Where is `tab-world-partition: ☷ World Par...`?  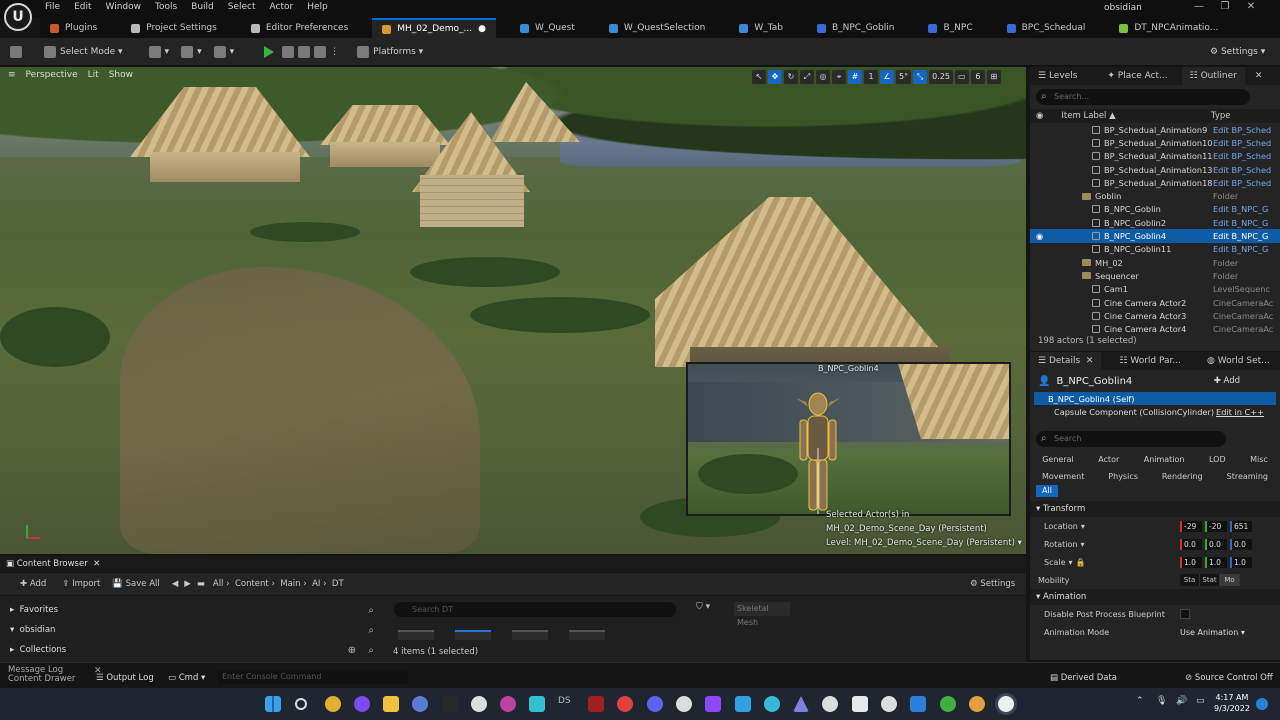 tab-world-partition: ☷ World Par... is located at coordinates (1150, 361).